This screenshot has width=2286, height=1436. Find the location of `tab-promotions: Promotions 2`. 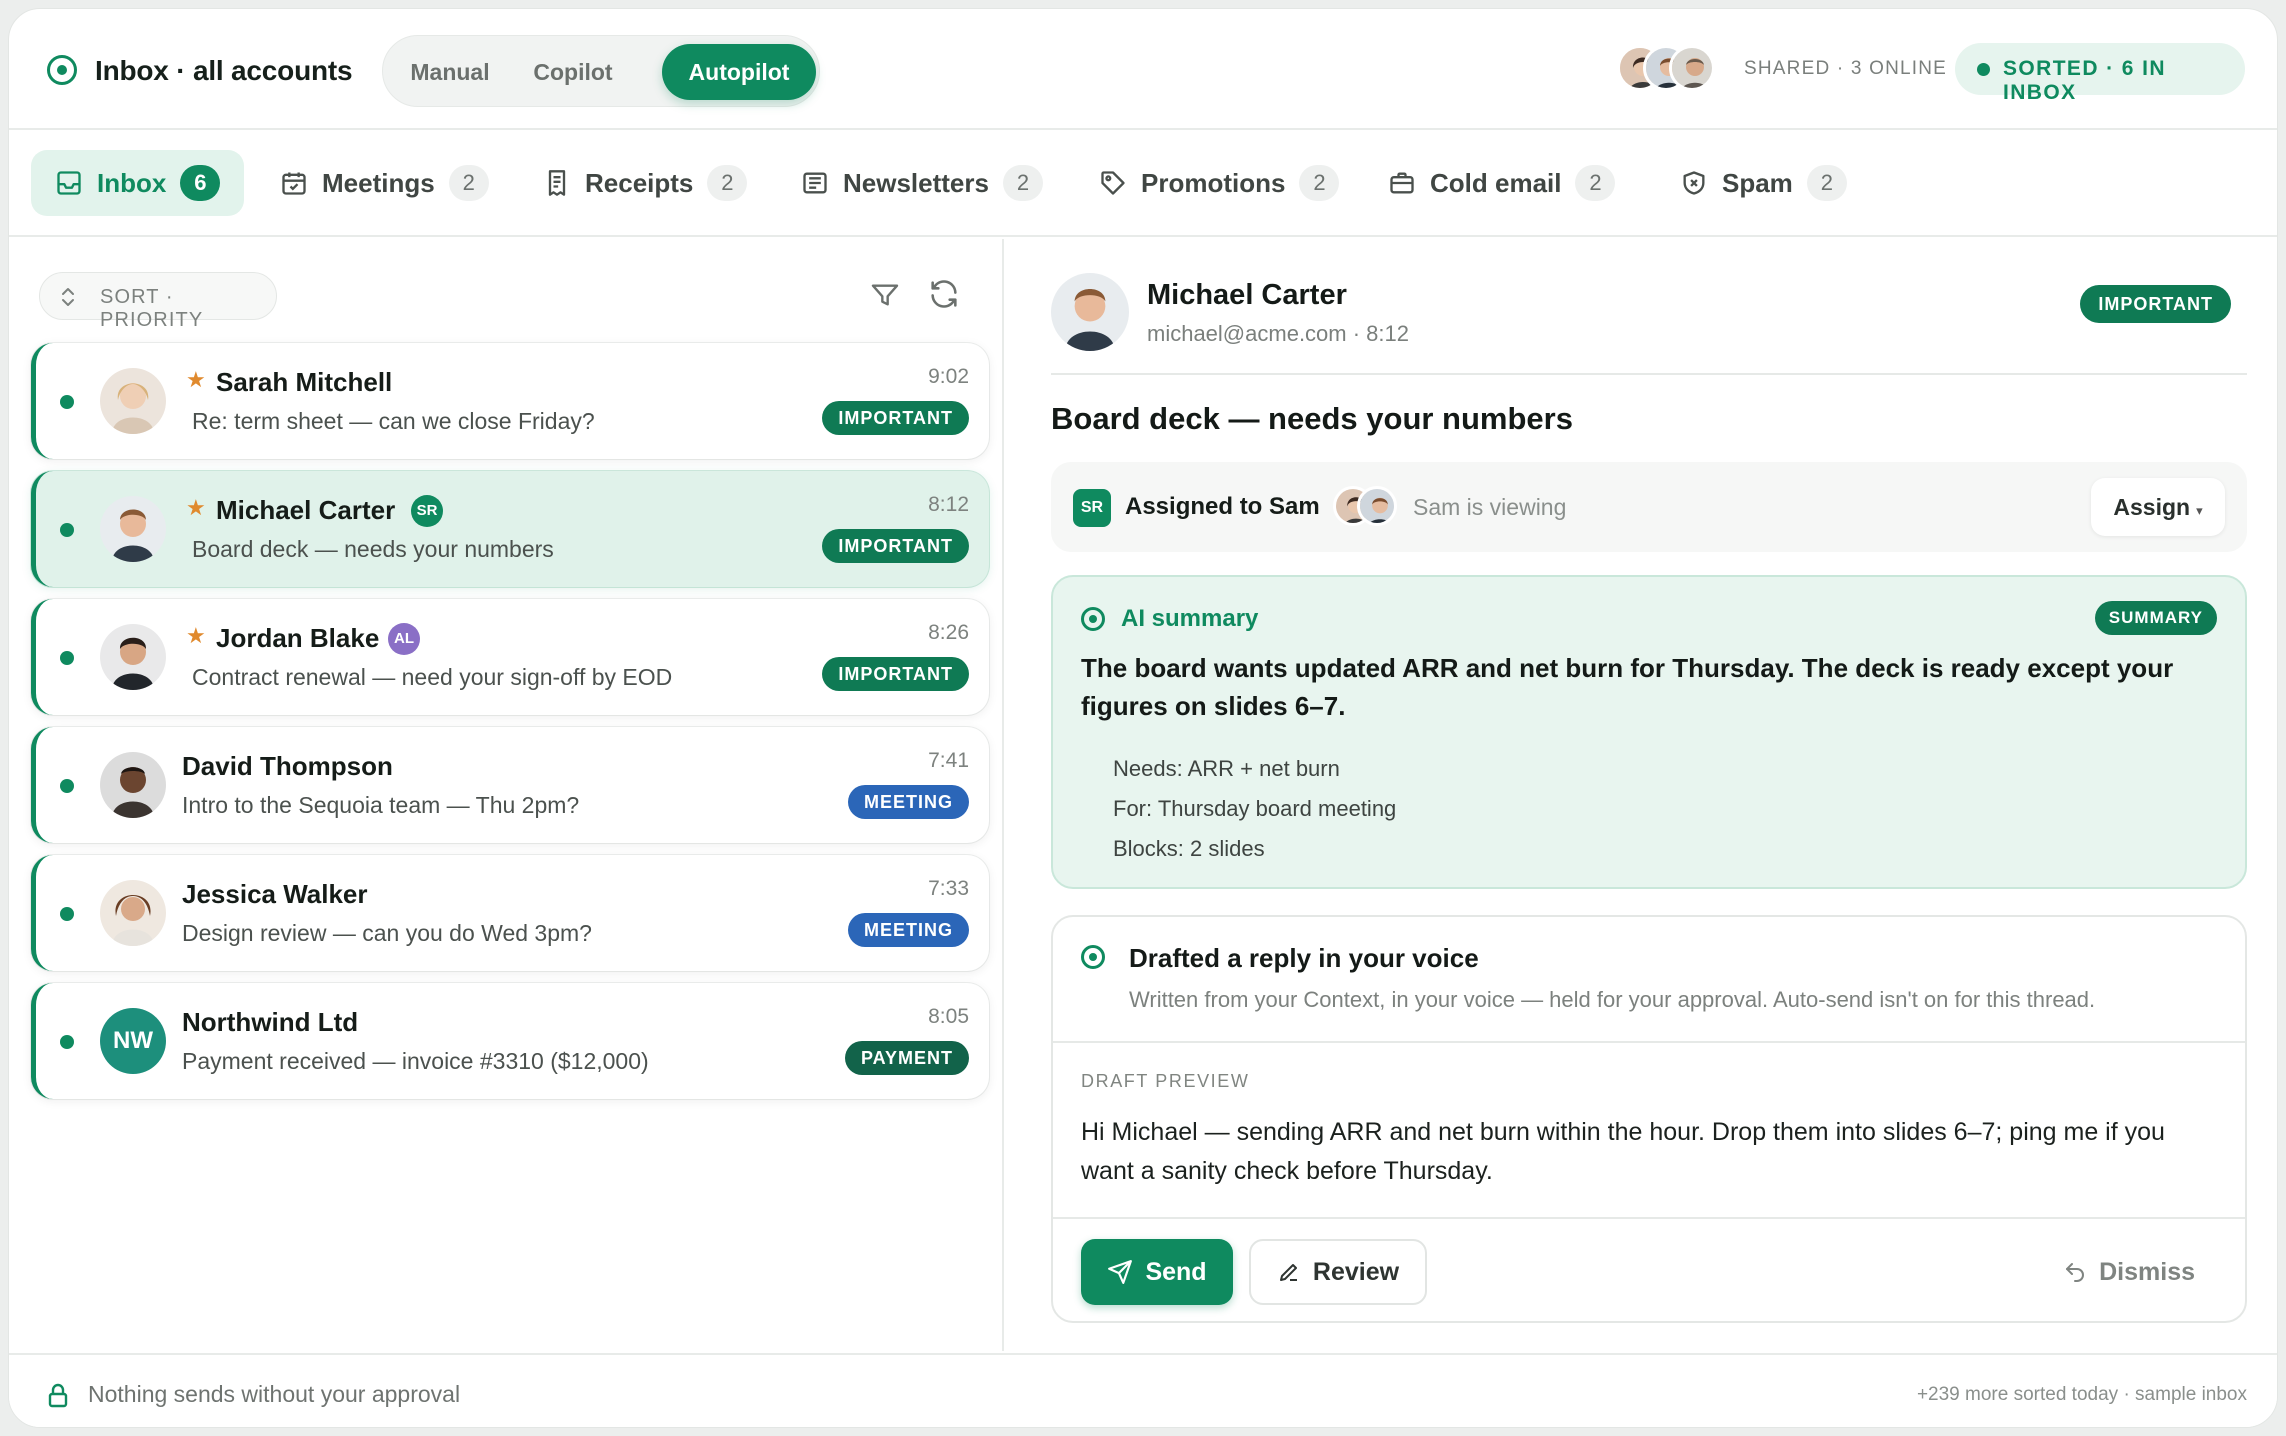

tab-promotions: Promotions 2 is located at coordinates (1219, 183).